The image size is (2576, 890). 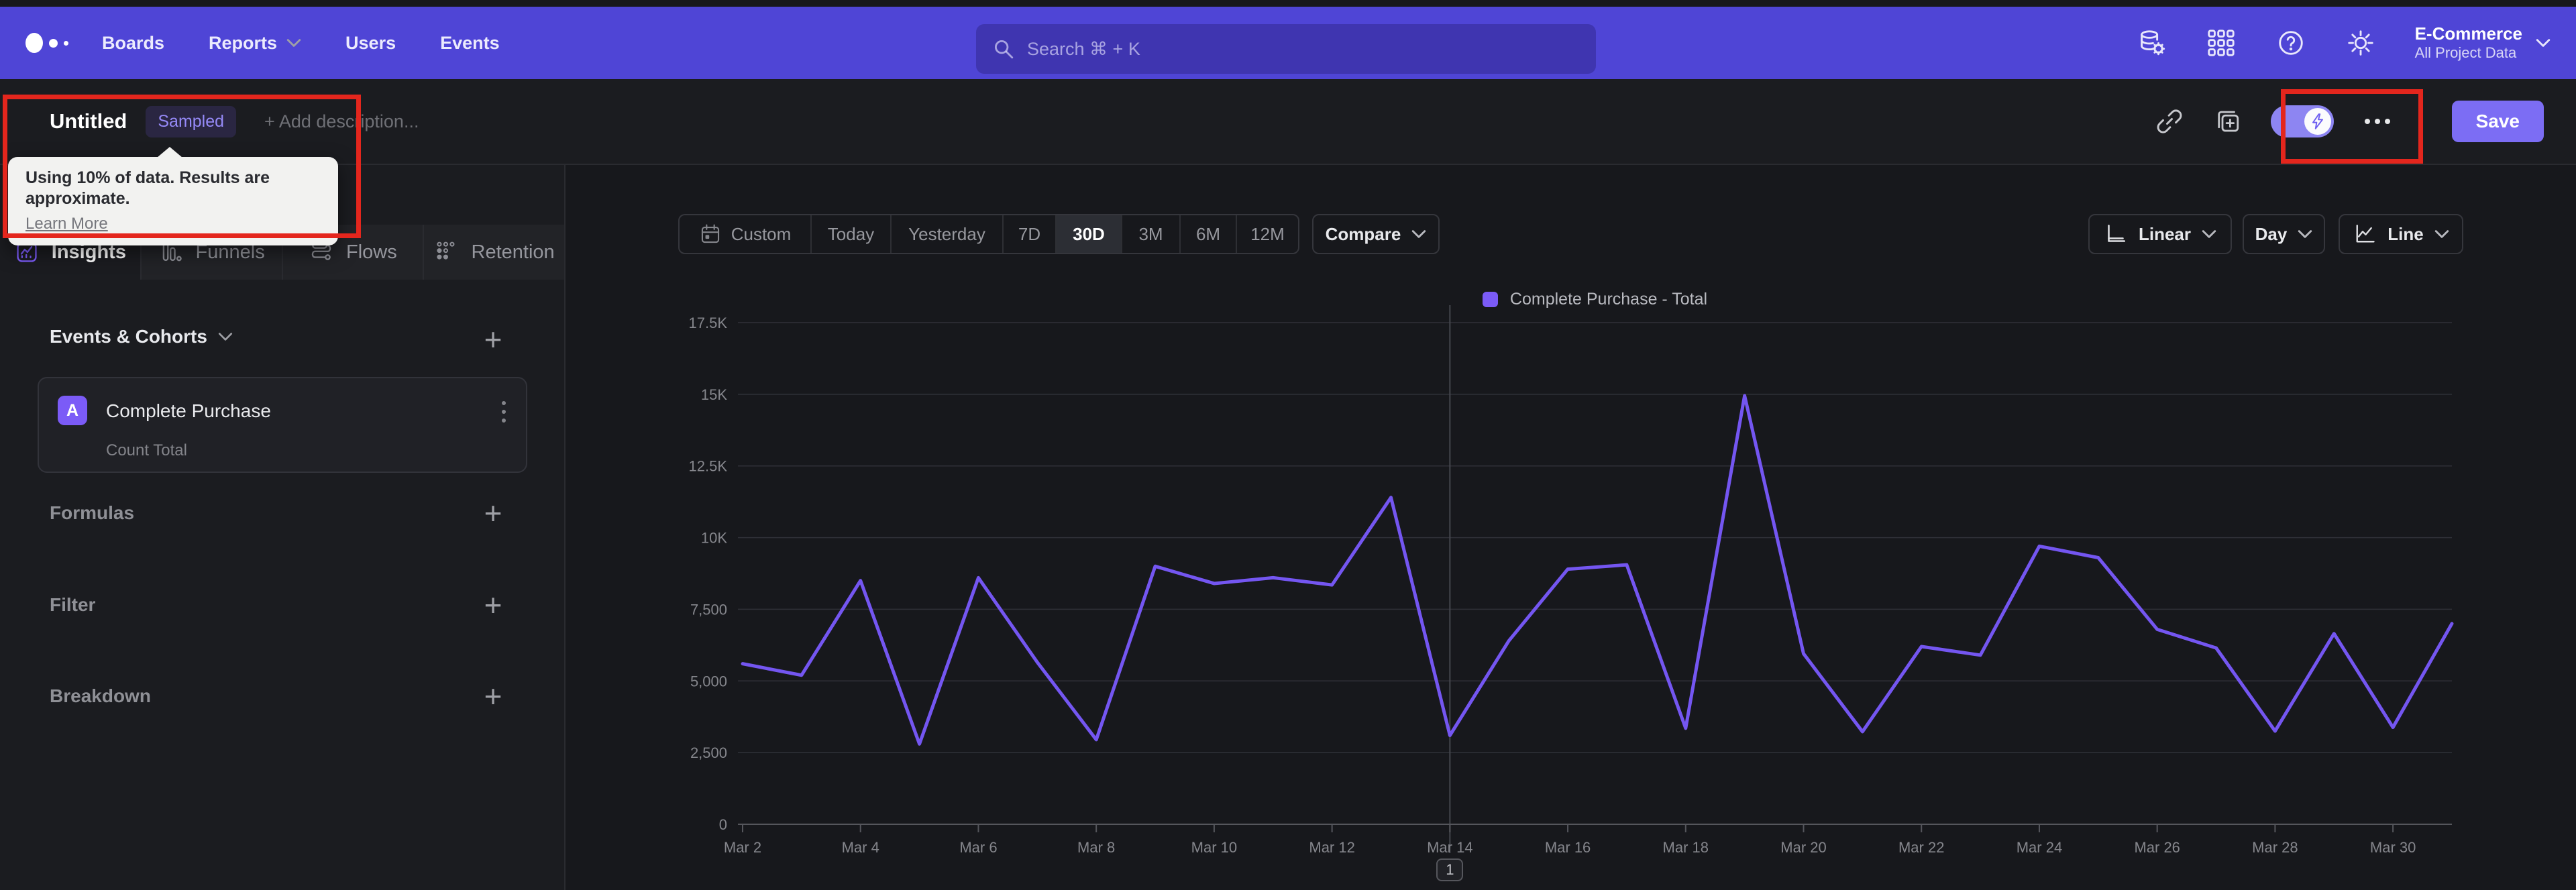 What do you see at coordinates (1686, 847) in the screenshot?
I see `svg-text: Mar 18` at bounding box center [1686, 847].